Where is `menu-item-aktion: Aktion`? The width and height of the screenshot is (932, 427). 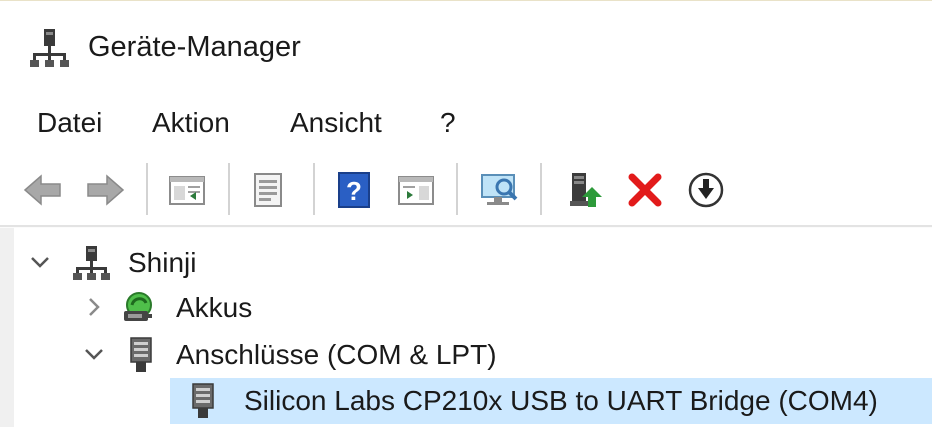
menu-item-aktion: Aktion is located at coordinates (191, 123).